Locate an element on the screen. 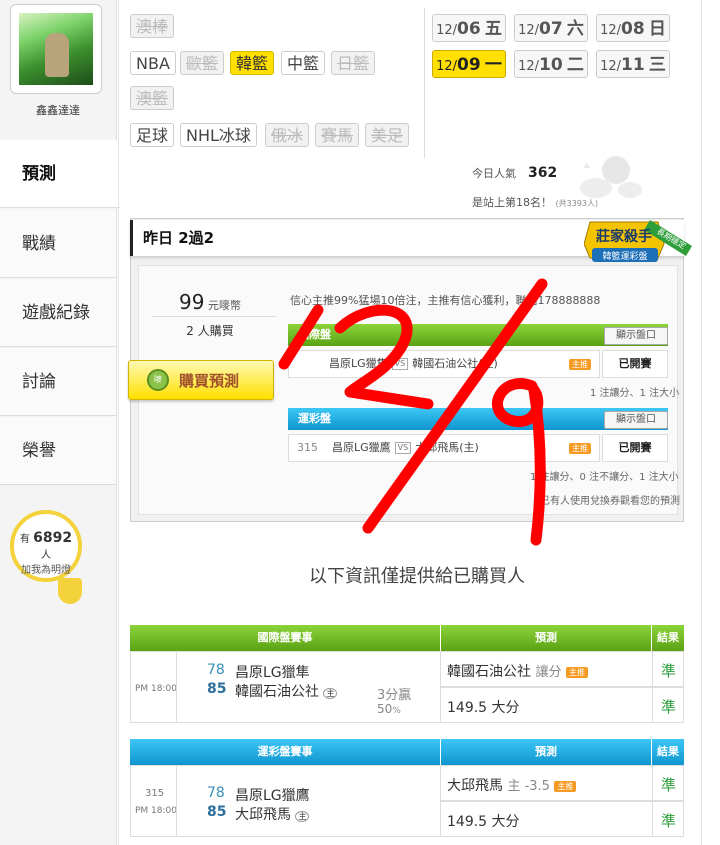 This screenshot has height=845, width=720. team2-name: 韓國石油公社 is located at coordinates (277, 692).